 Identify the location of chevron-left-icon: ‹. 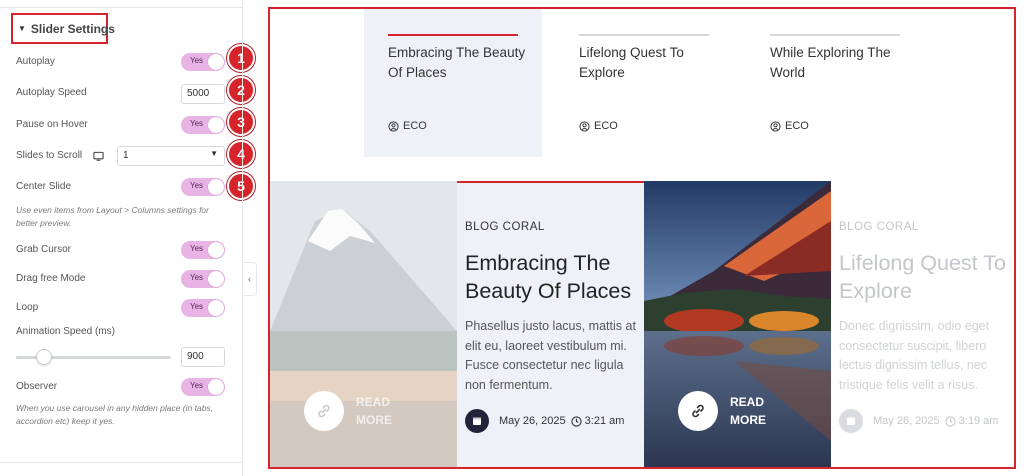
(249, 279).